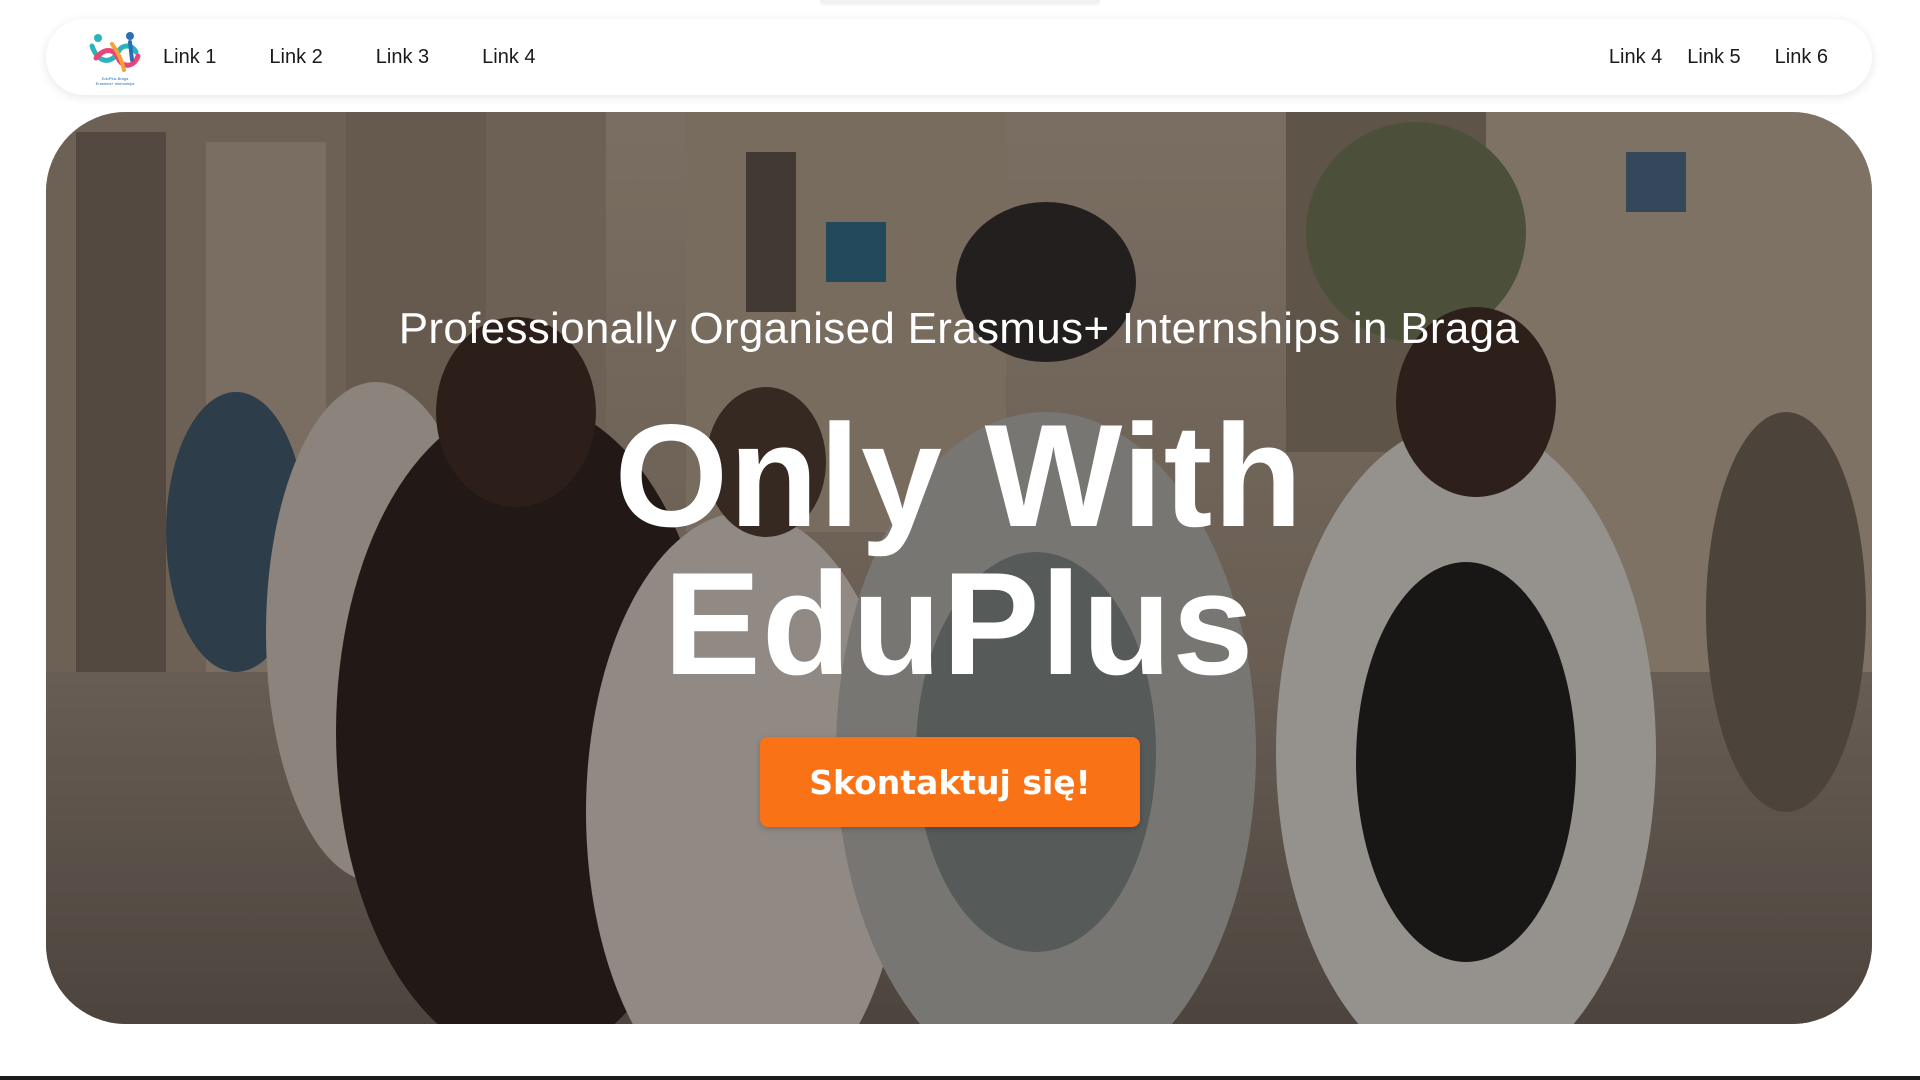 The image size is (1920, 1080). I want to click on eduplus-logo-icon, so click(115, 52).